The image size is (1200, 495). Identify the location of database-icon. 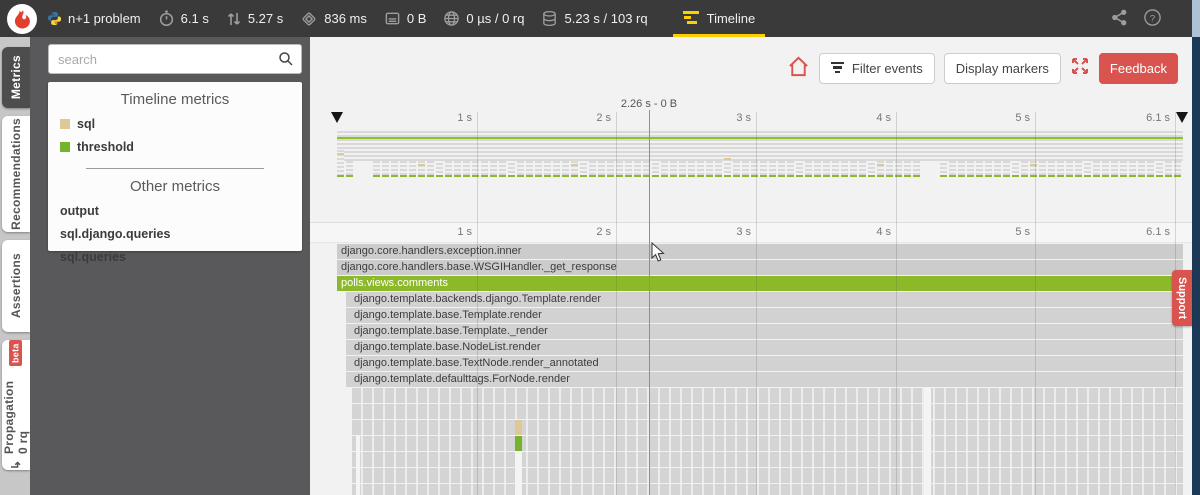
(549, 18).